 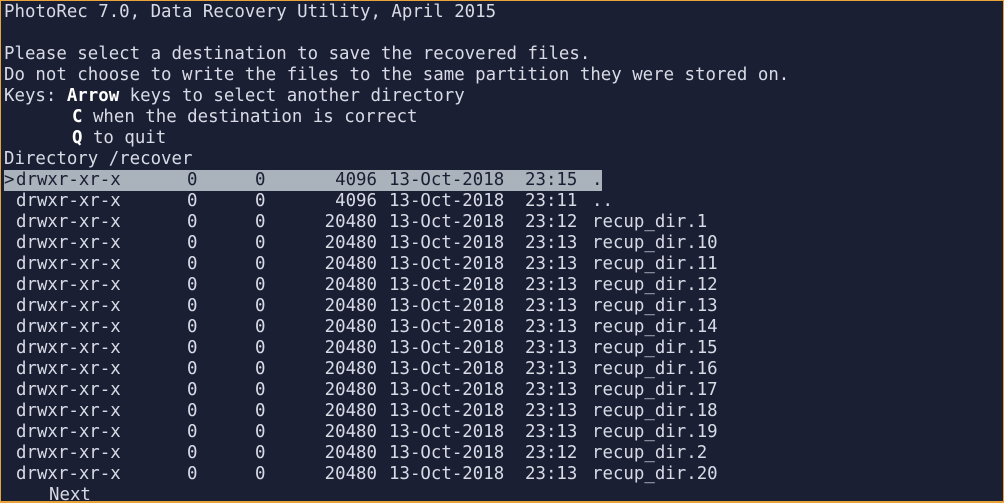 What do you see at coordinates (303, 180) in the screenshot?
I see `directory-entry: > drwxr-xr-x 0 0 4096 13-Oct-2018 23:15.` at bounding box center [303, 180].